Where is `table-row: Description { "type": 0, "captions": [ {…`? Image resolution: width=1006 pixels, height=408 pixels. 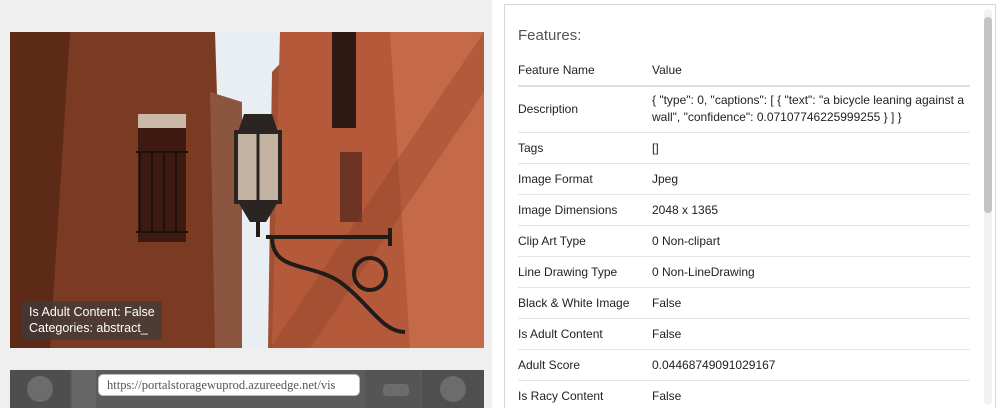
table-row: Description { "type": 0, "captions": [ {… is located at coordinates (744, 109).